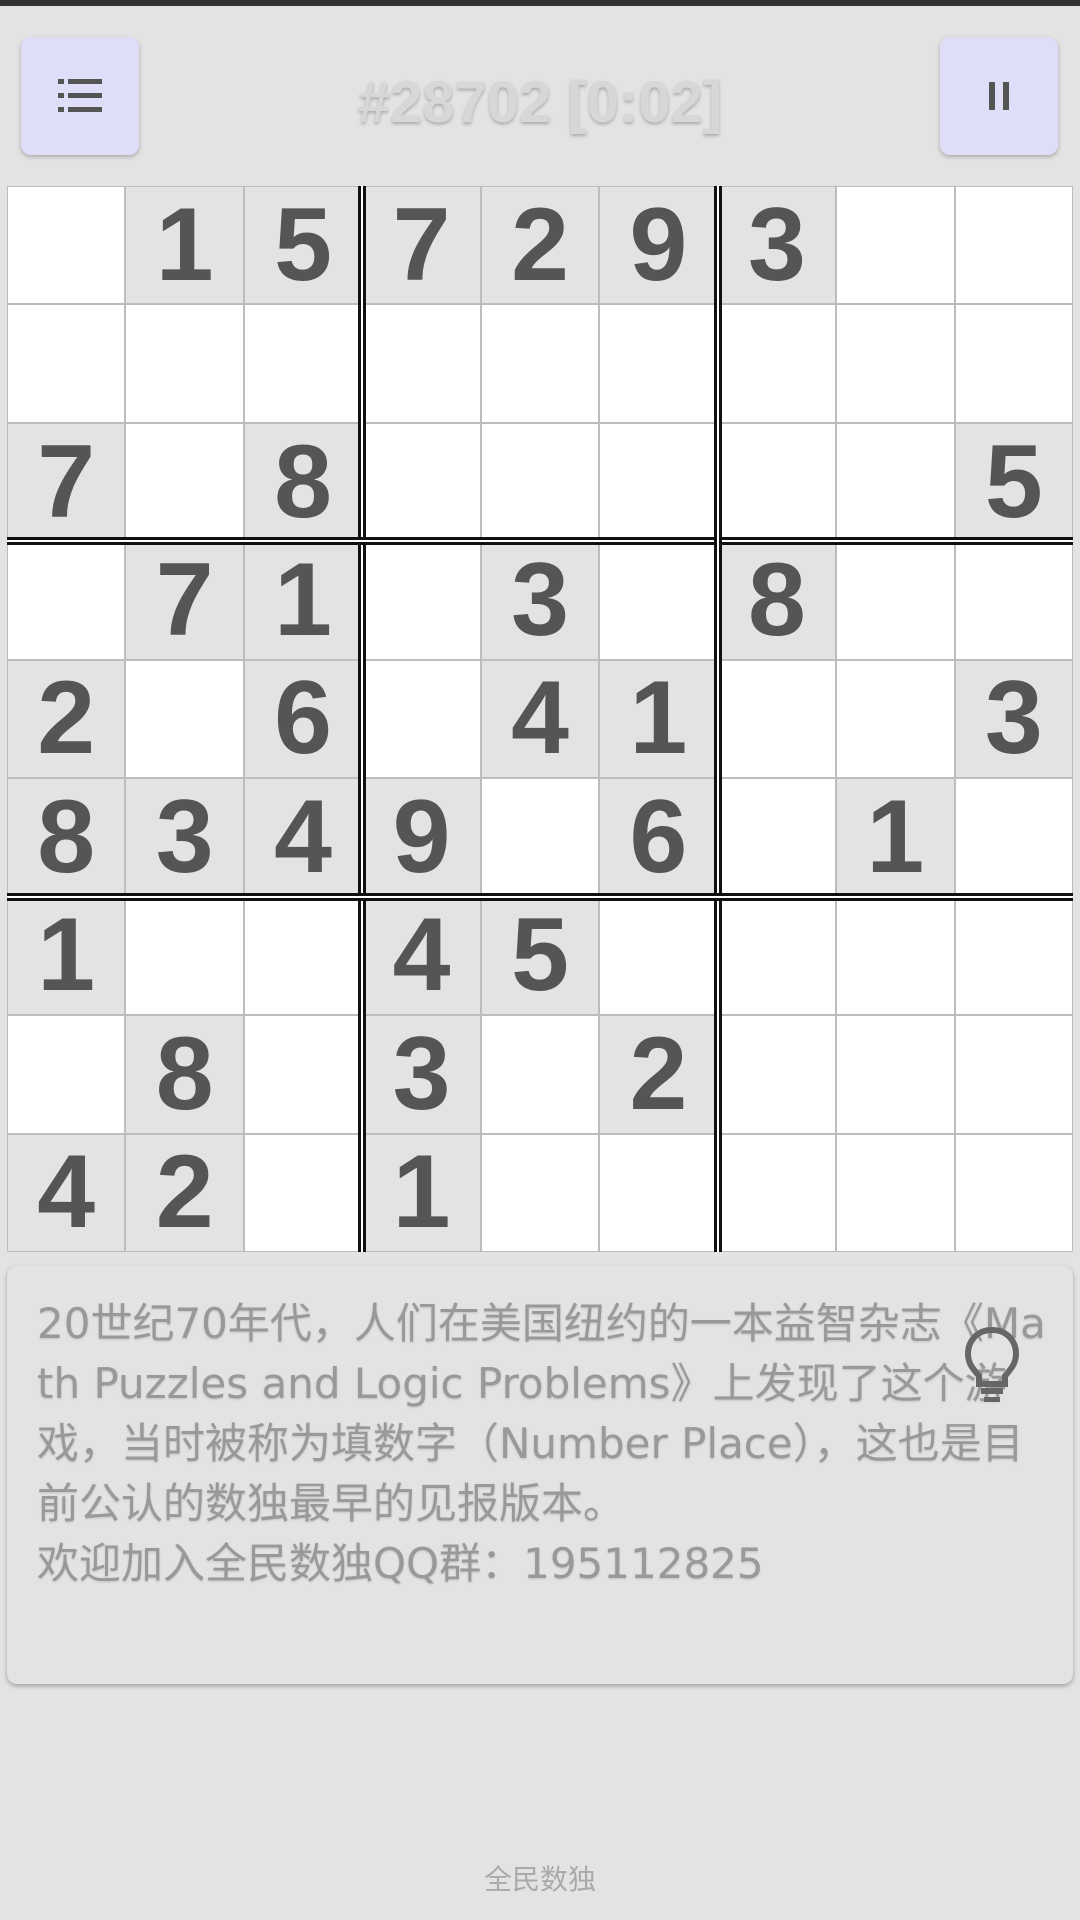 The width and height of the screenshot is (1080, 1920). Describe the element at coordinates (777, 1192) in the screenshot. I see `sudoku-cell-r9c7` at that location.